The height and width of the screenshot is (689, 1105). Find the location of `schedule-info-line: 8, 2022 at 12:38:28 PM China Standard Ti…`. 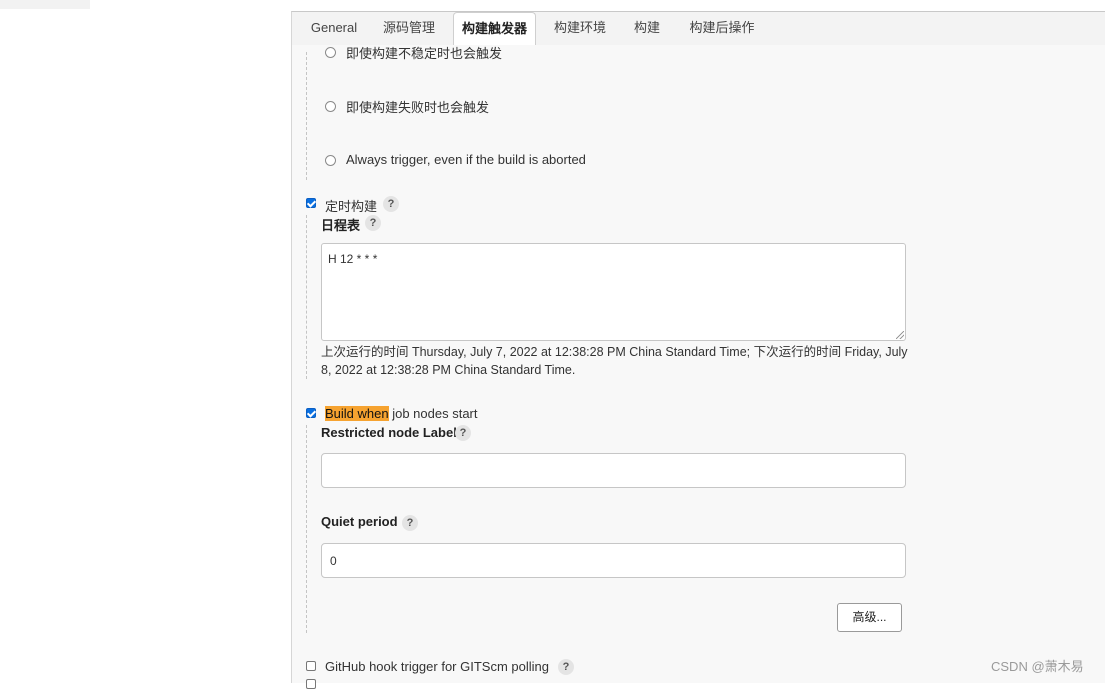

schedule-info-line: 8, 2022 at 12:38:28 PM China Standard Ti… is located at coordinates (448, 370).